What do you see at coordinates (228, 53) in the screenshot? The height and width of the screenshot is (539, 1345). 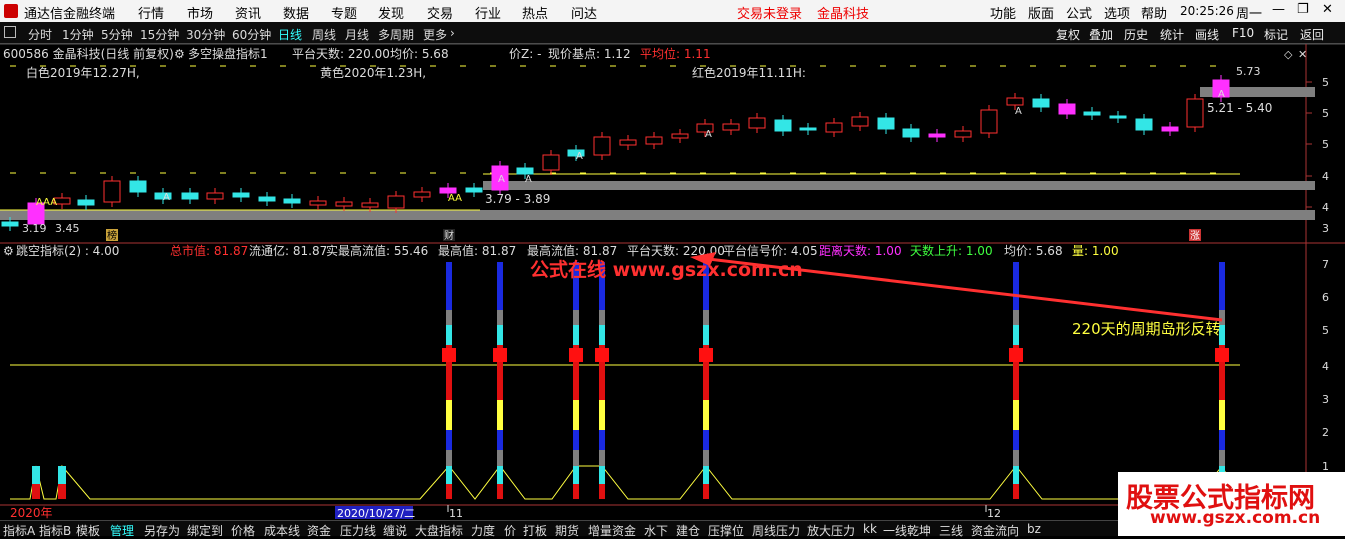 I see `main-indicator-name: 多空操盘指标1` at bounding box center [228, 53].